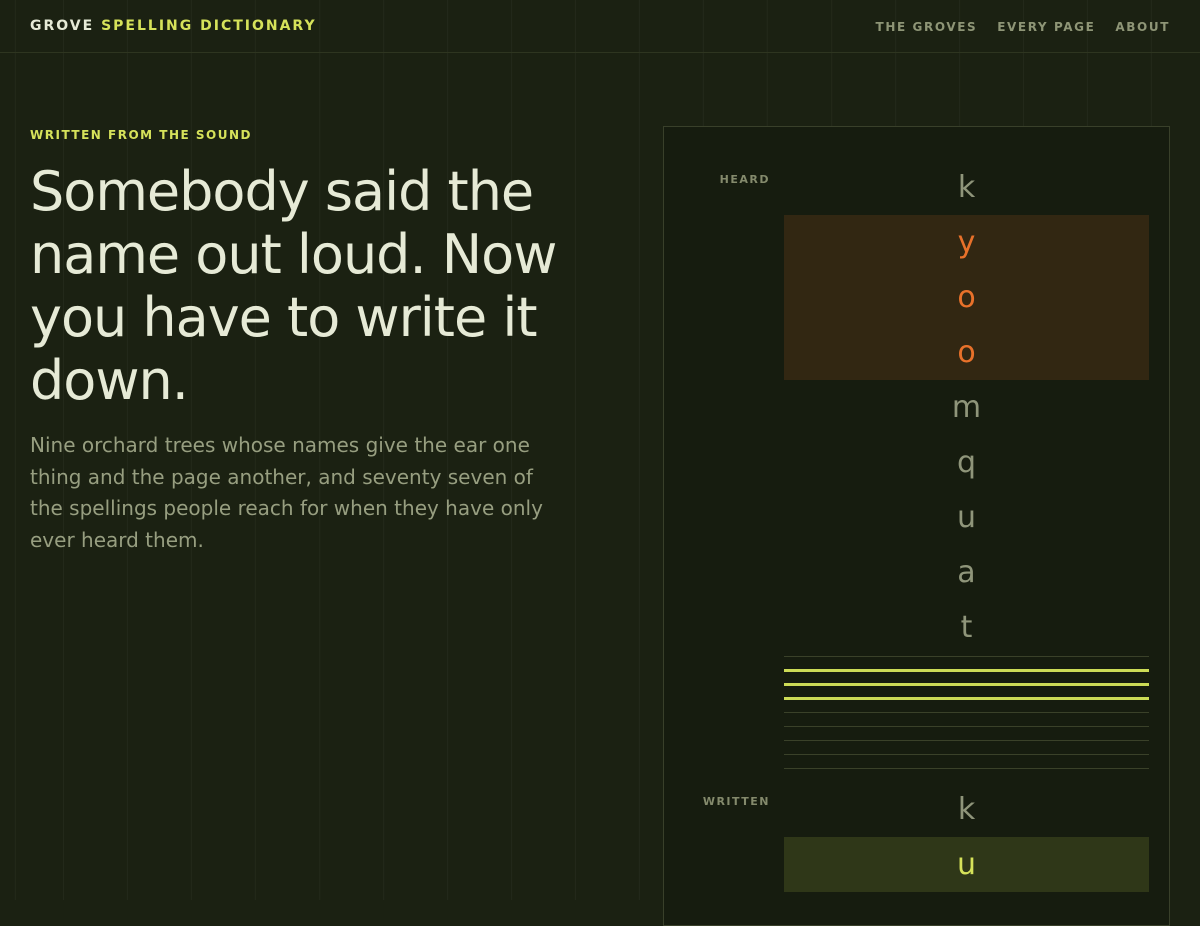 The width and height of the screenshot is (1200, 926). I want to click on heard-letter: u, so click(966, 517).